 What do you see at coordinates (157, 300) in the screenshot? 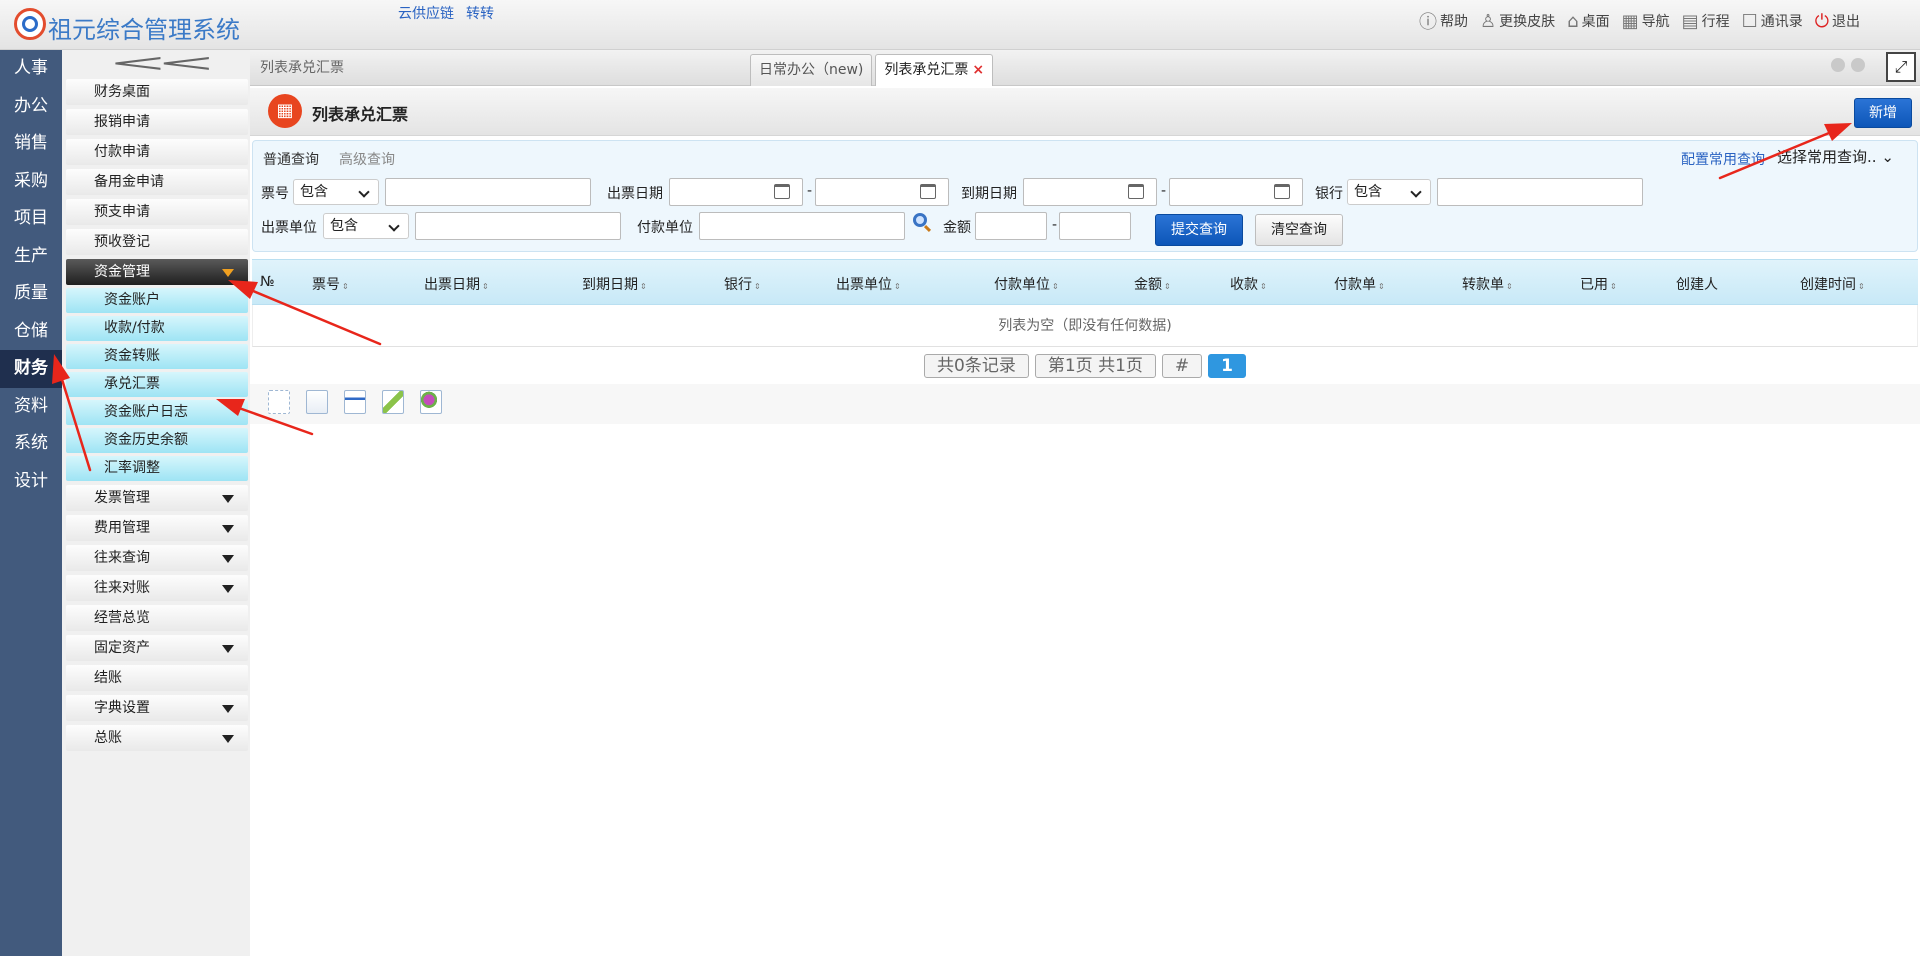
I see `submenu-child-fund-account: 资金账户` at bounding box center [157, 300].